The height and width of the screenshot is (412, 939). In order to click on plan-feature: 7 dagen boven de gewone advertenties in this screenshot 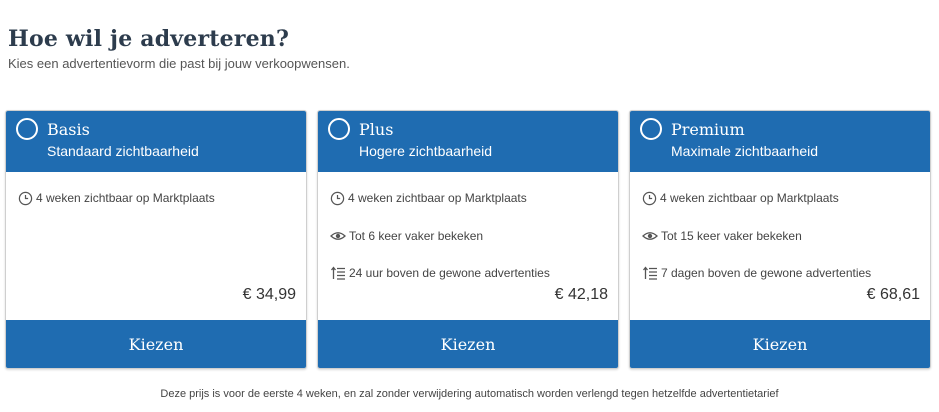, I will do `click(756, 273)`.